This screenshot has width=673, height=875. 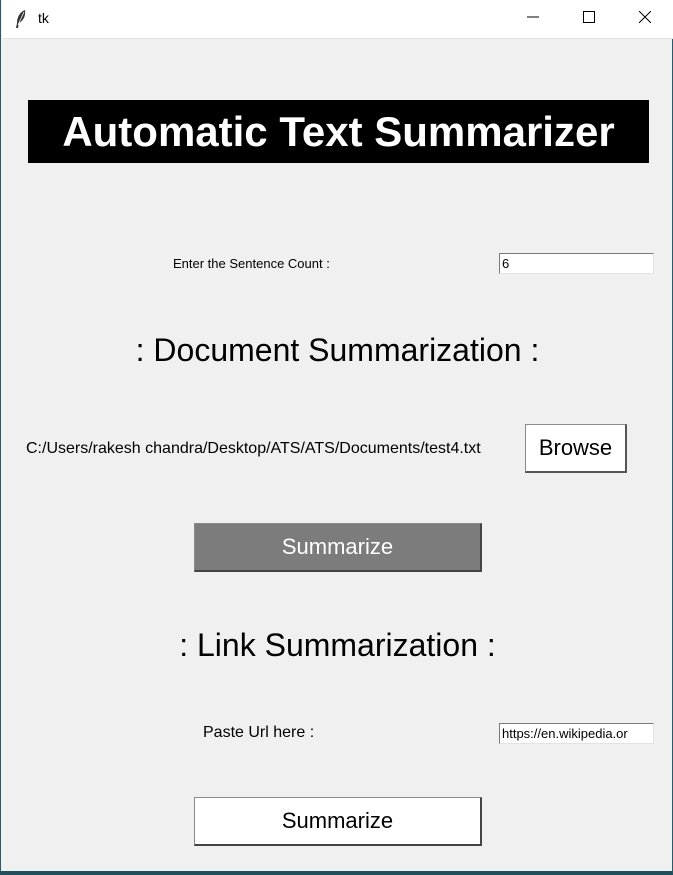 I want to click on document-summarize-button: Summarize, so click(x=338, y=547).